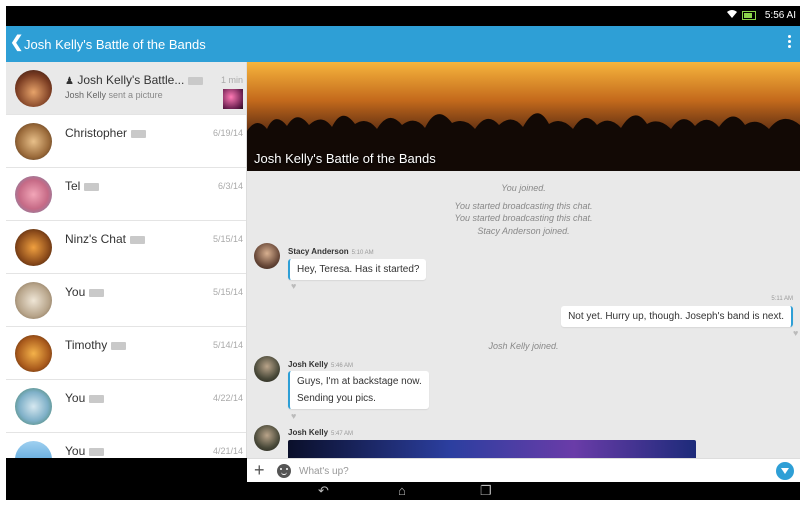  Describe the element at coordinates (492, 449) in the screenshot. I see `shared-photo` at that location.